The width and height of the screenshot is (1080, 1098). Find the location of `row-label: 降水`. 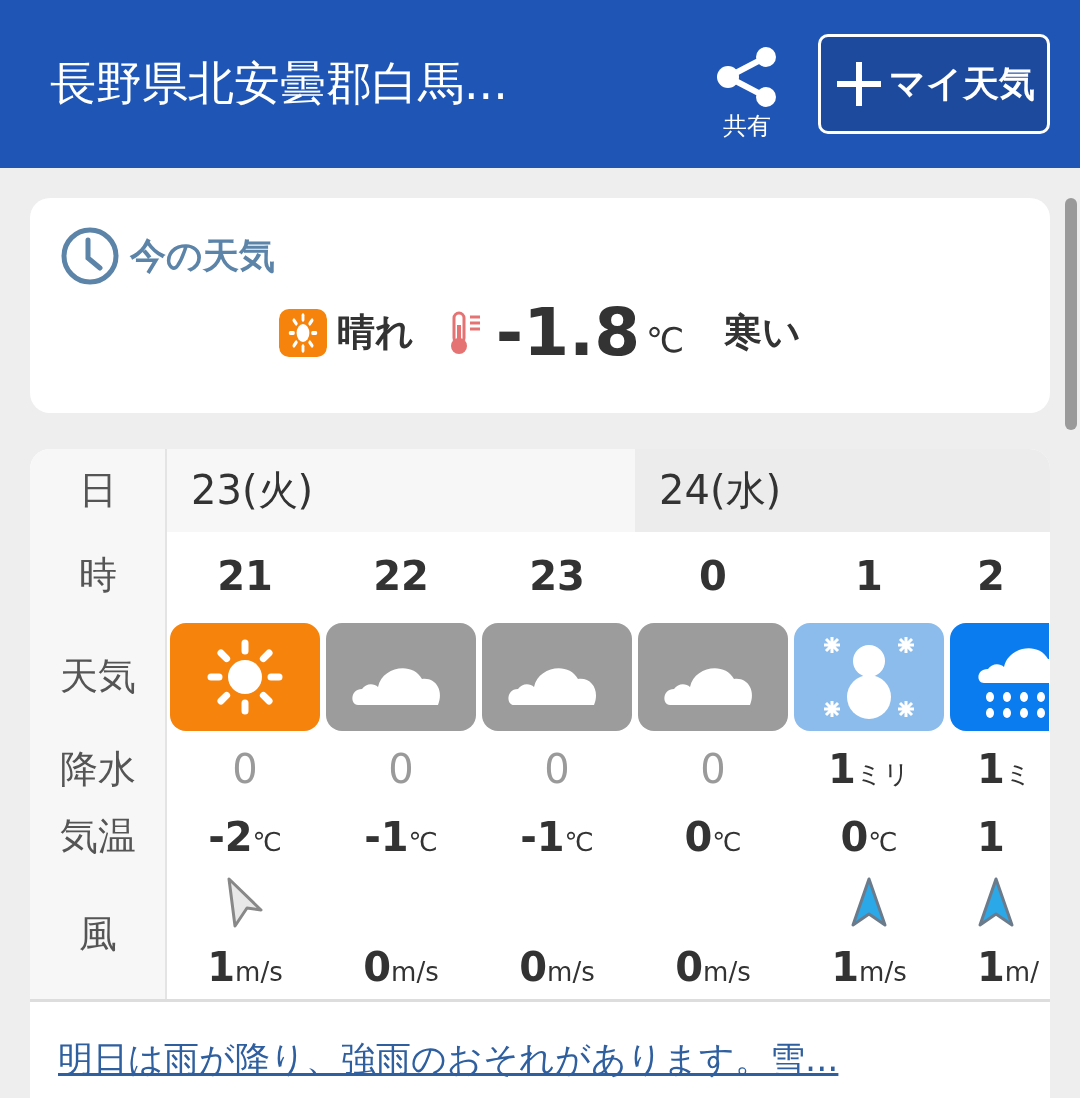

row-label: 降水 is located at coordinates (97, 769).